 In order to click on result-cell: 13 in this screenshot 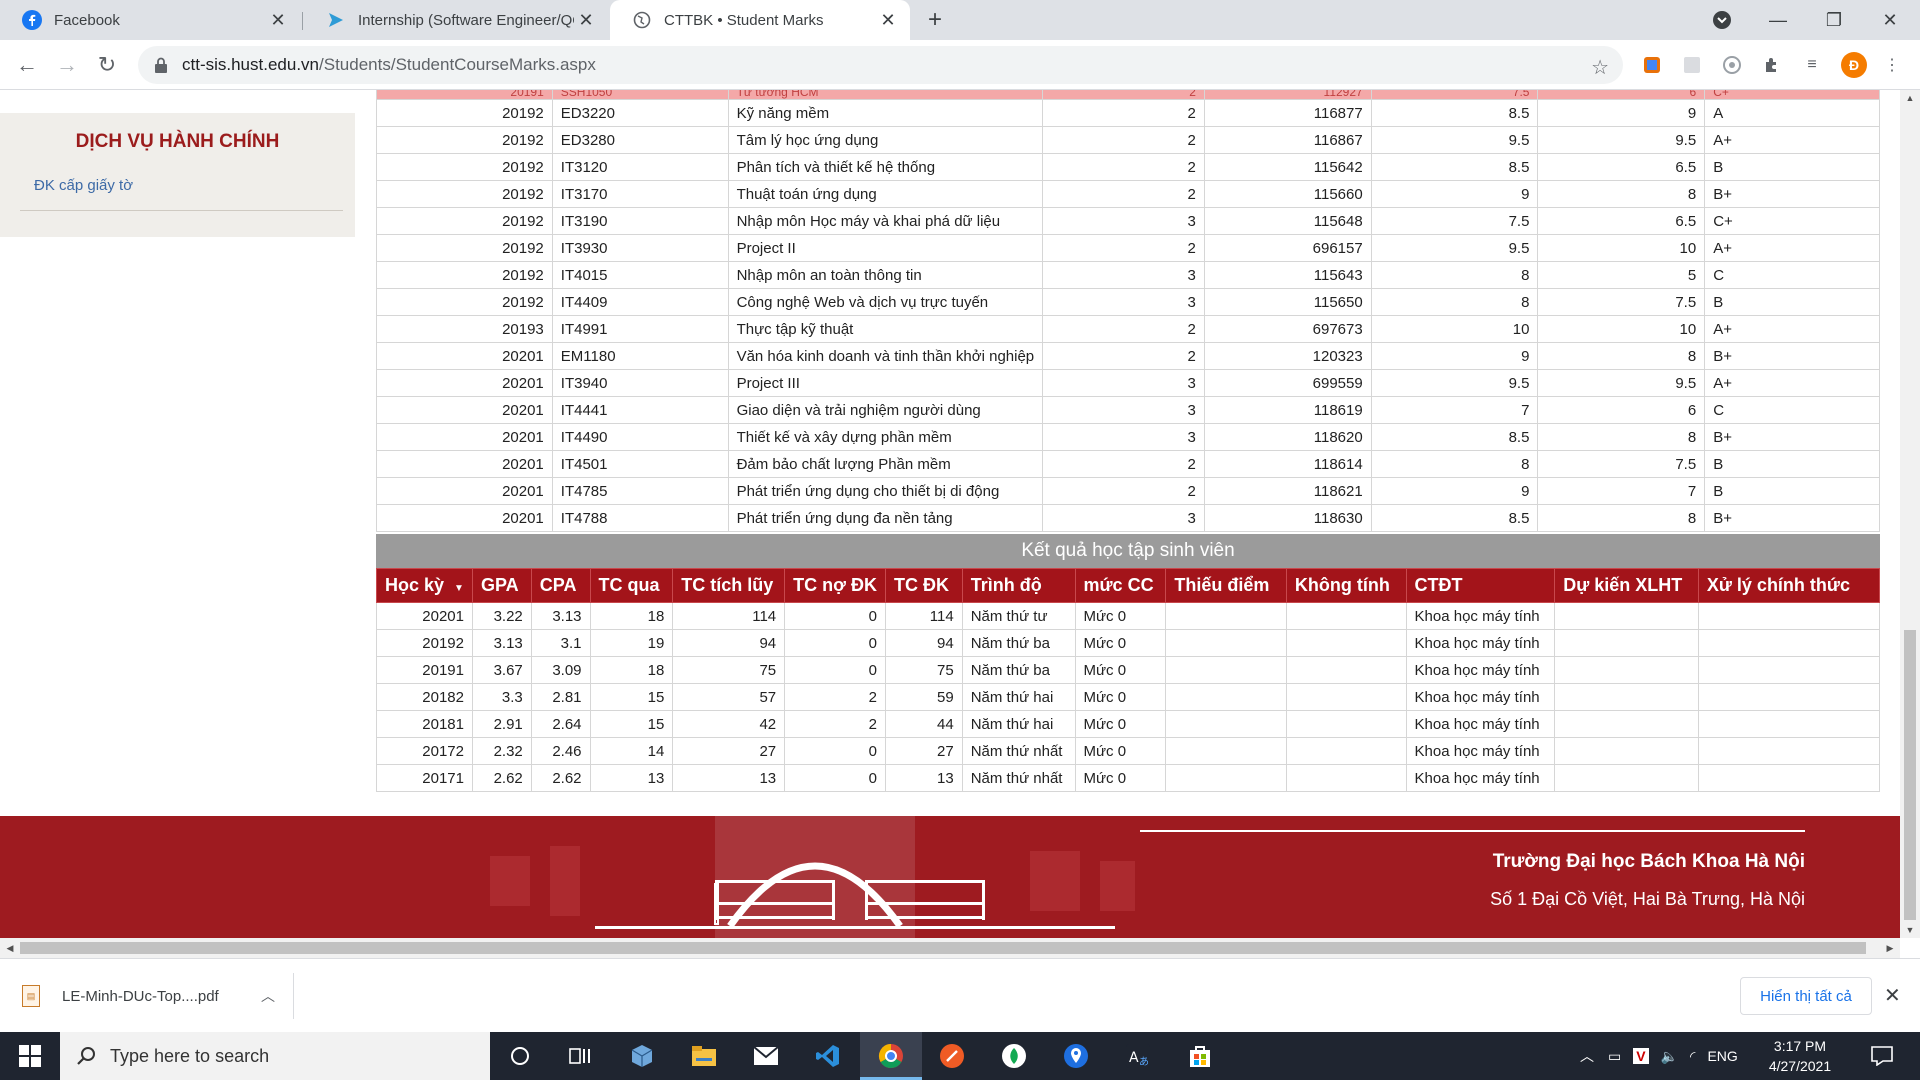, I will do `click(923, 778)`.